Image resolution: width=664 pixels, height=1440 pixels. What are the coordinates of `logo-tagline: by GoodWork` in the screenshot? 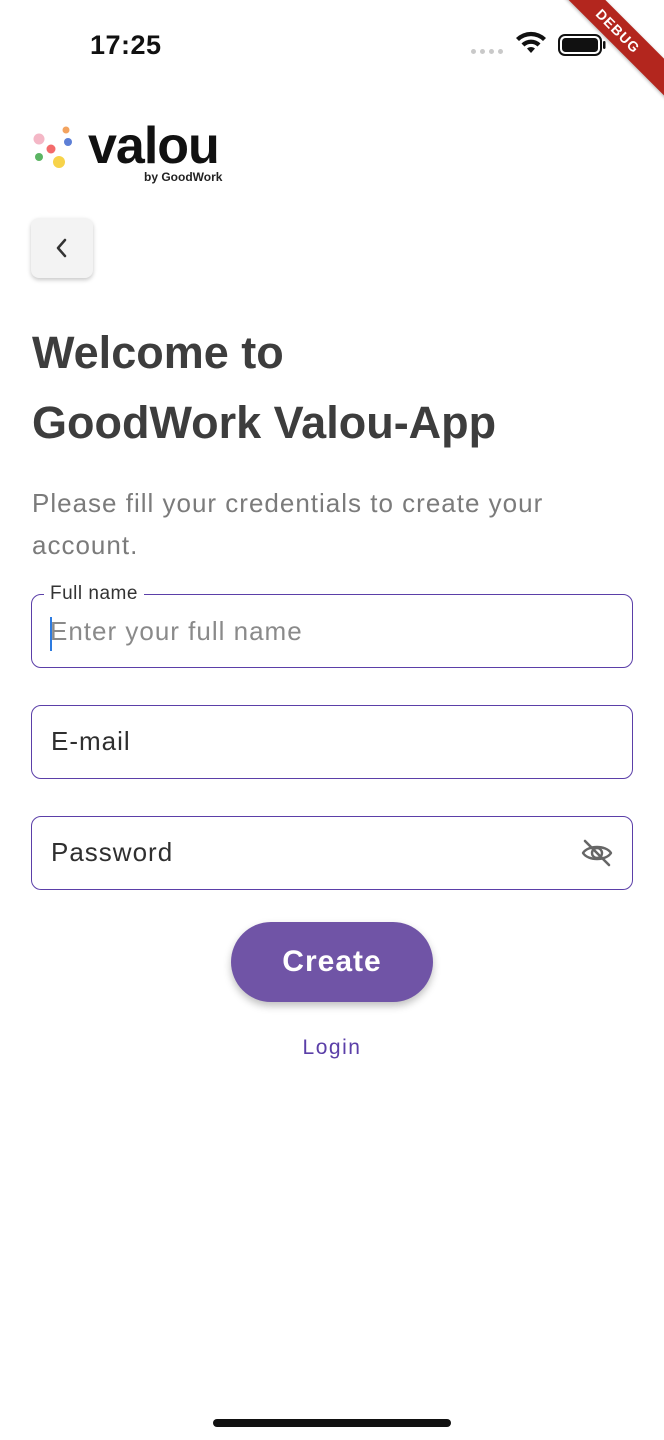 It's located at (183, 177).